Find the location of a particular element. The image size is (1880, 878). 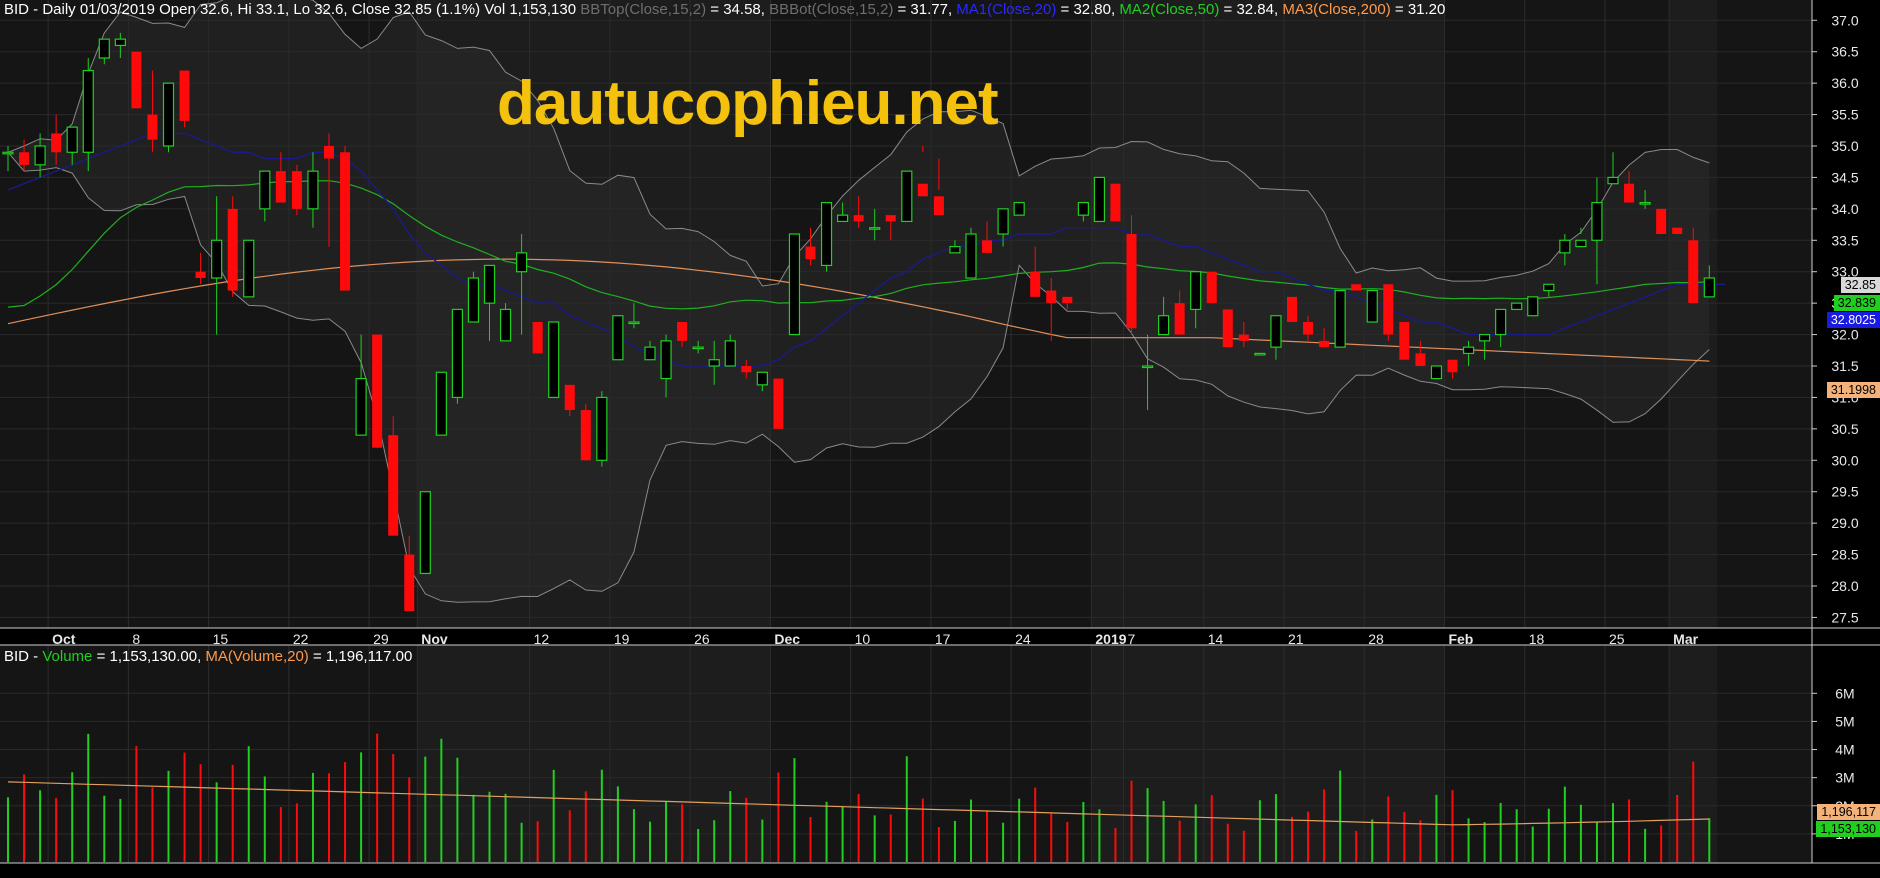

header-ma2-value: = 32.84, is located at coordinates (1251, 9).